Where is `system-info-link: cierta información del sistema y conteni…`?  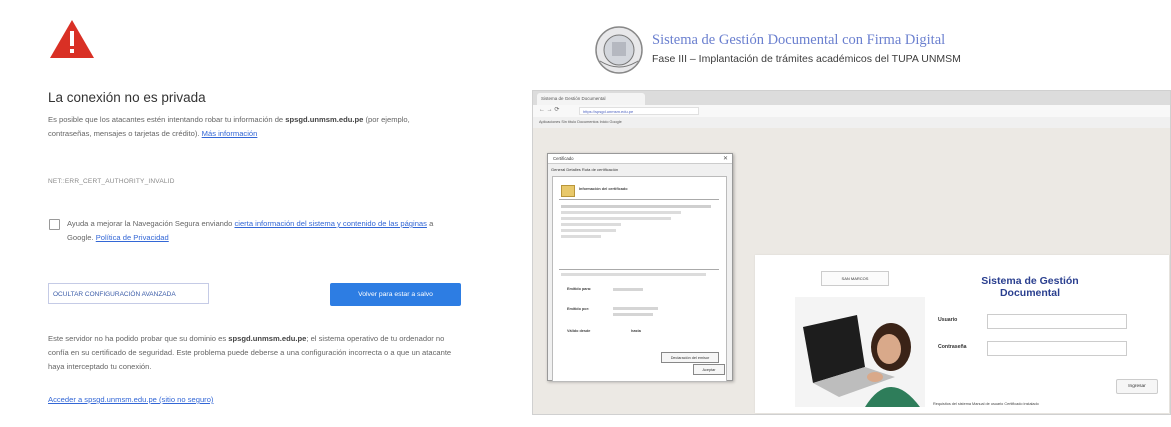
system-info-link: cierta información del sistema y conteni… is located at coordinates (330, 223).